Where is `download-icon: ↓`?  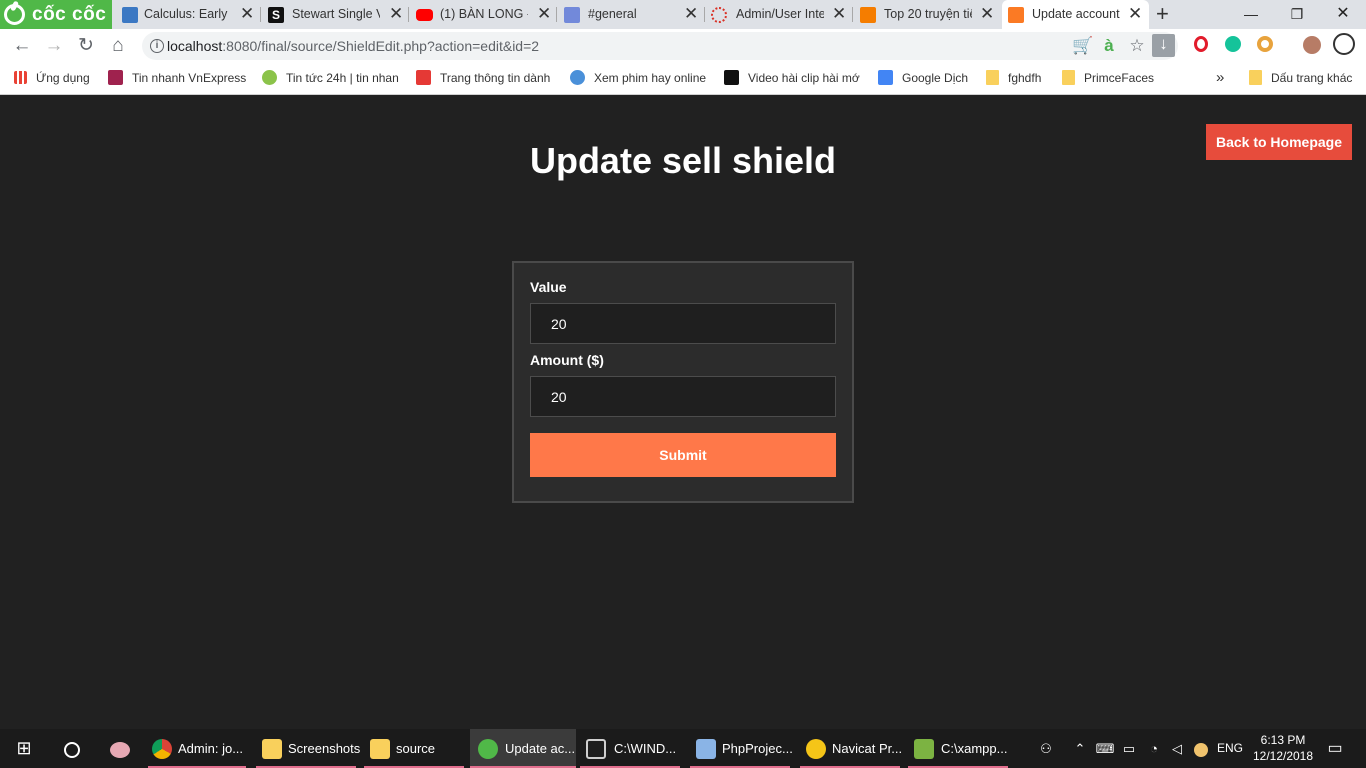 download-icon: ↓ is located at coordinates (1163, 45).